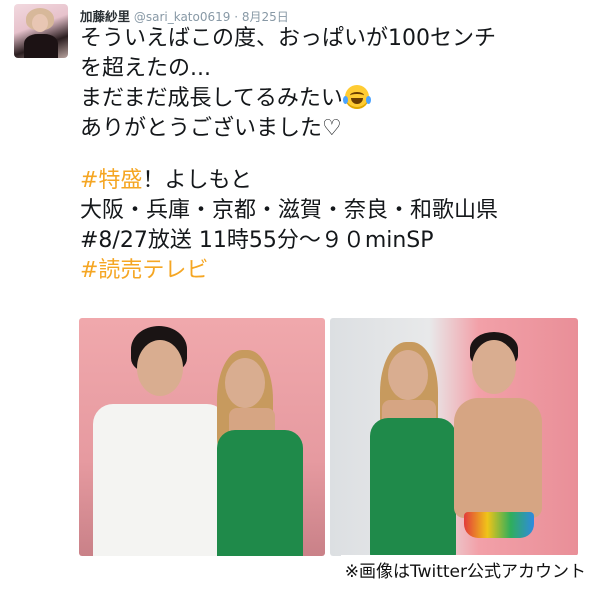 Image resolution: width=600 pixels, height=592 pixels. I want to click on tweet-line-3-text: まだまだ成長してるみたい, so click(211, 98).